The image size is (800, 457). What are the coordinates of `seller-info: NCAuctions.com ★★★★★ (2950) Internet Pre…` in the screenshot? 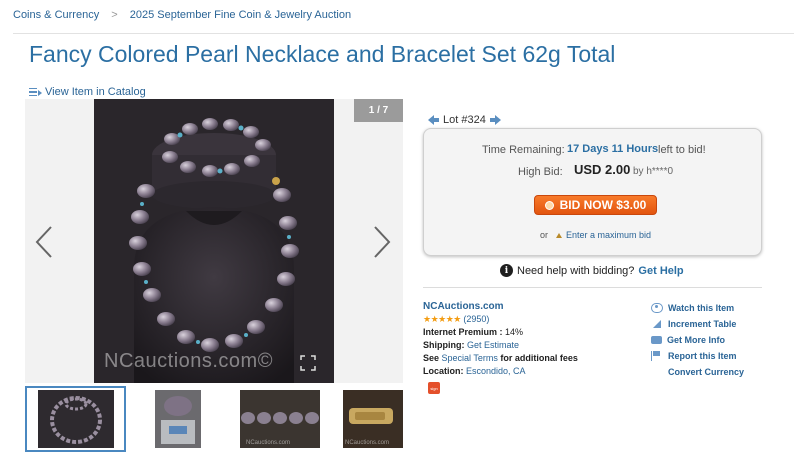 It's located at (500, 339).